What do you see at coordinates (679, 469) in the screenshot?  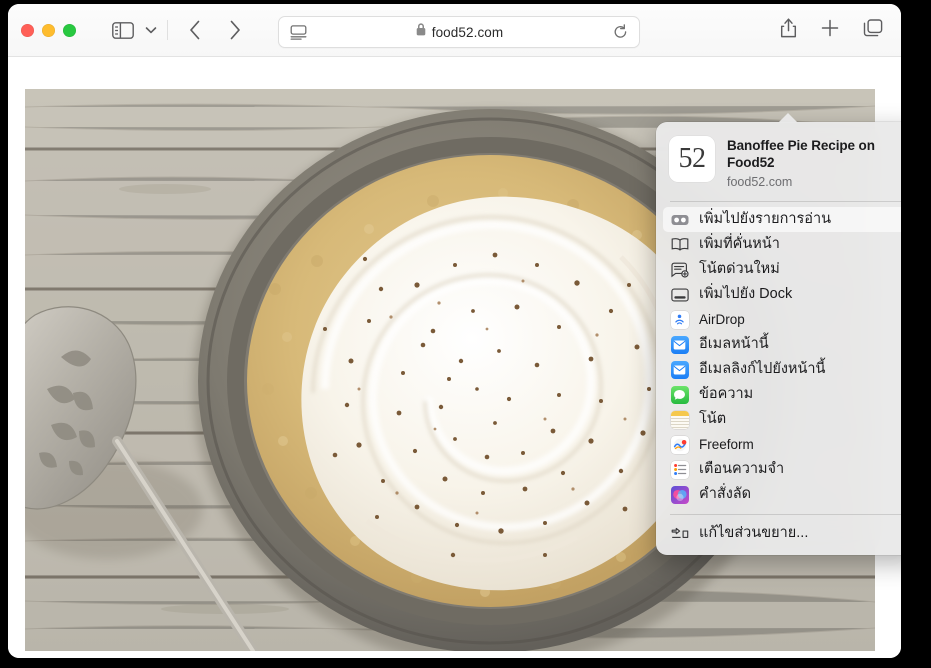 I see `reminders-icon` at bounding box center [679, 469].